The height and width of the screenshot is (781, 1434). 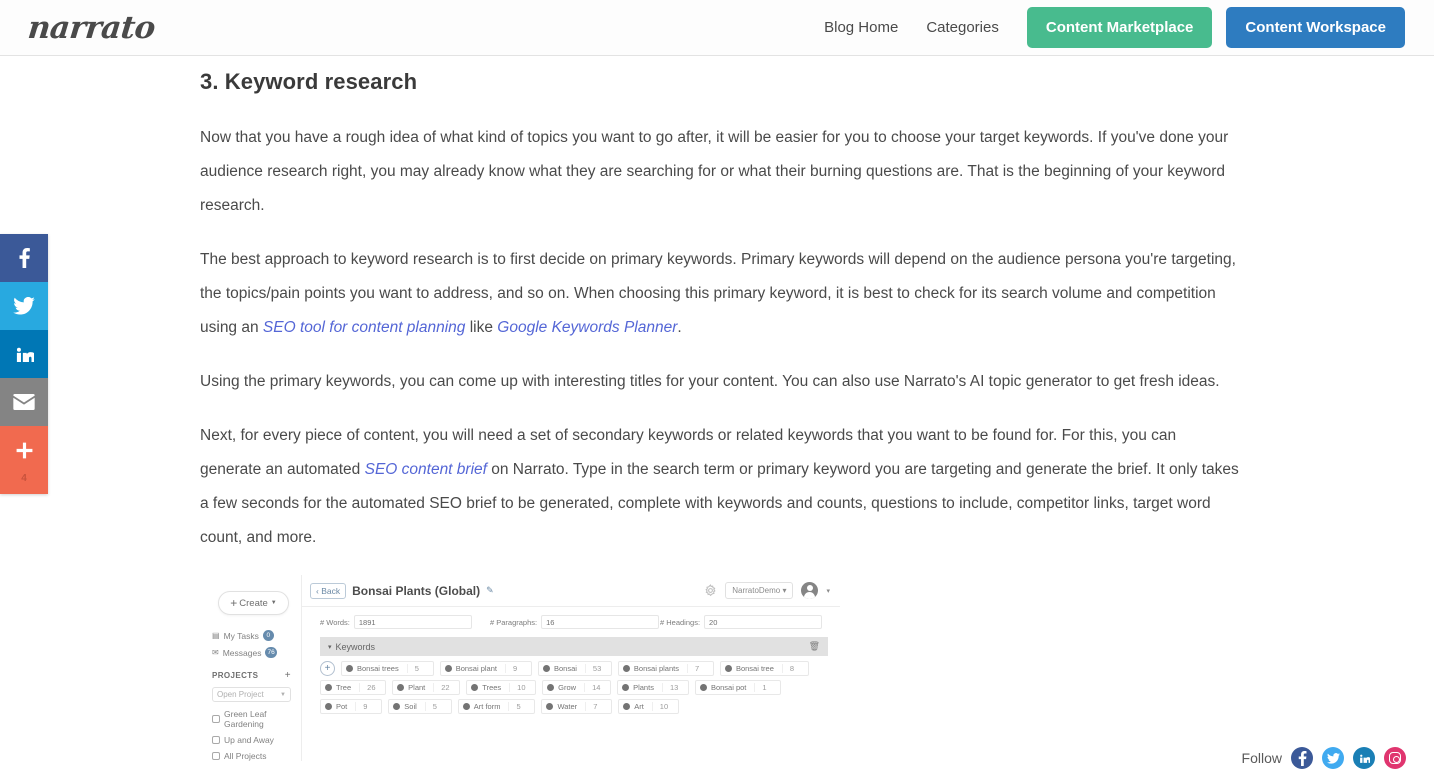 I want to click on link-seo-tool-for-content-planning: SEO tool for content planning, so click(x=364, y=327).